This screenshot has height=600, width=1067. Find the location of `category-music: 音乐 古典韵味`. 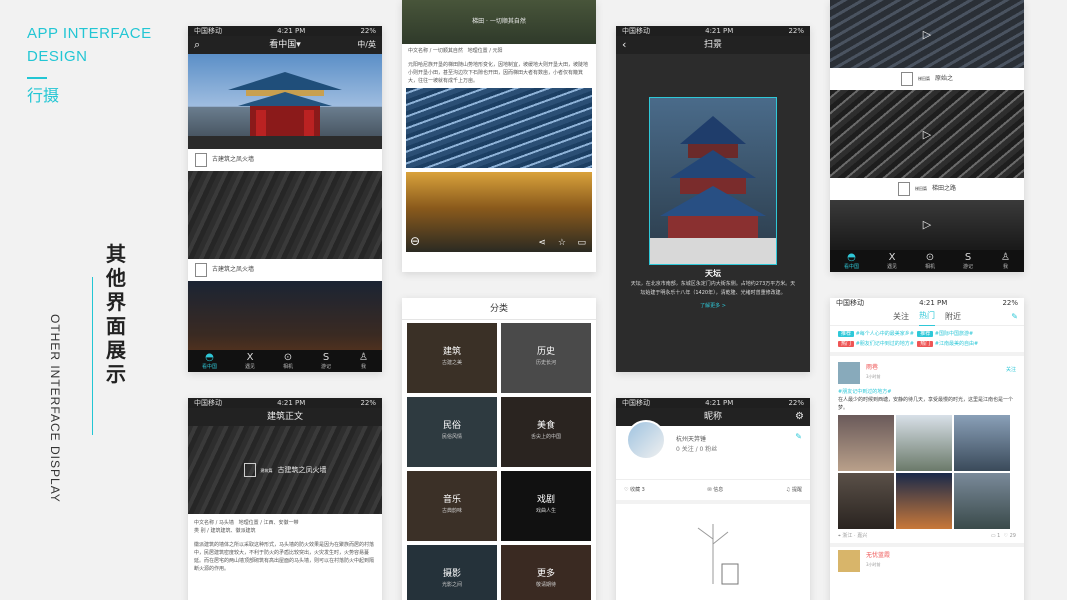

category-music: 音乐 古典韵味 is located at coordinates (452, 506).